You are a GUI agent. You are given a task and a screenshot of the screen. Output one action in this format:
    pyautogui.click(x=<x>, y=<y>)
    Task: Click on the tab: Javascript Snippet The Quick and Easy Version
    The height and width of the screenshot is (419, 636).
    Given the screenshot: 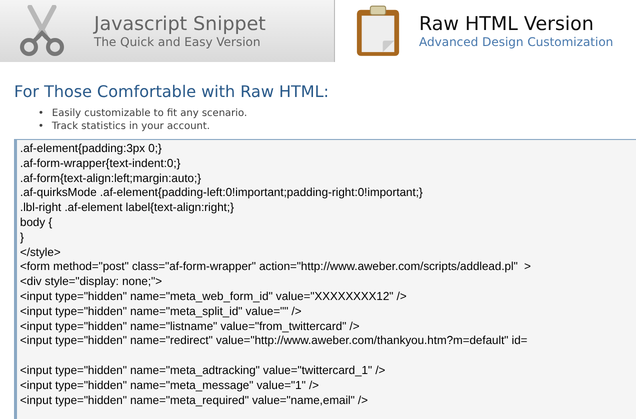 What is the action you would take?
    pyautogui.click(x=167, y=31)
    